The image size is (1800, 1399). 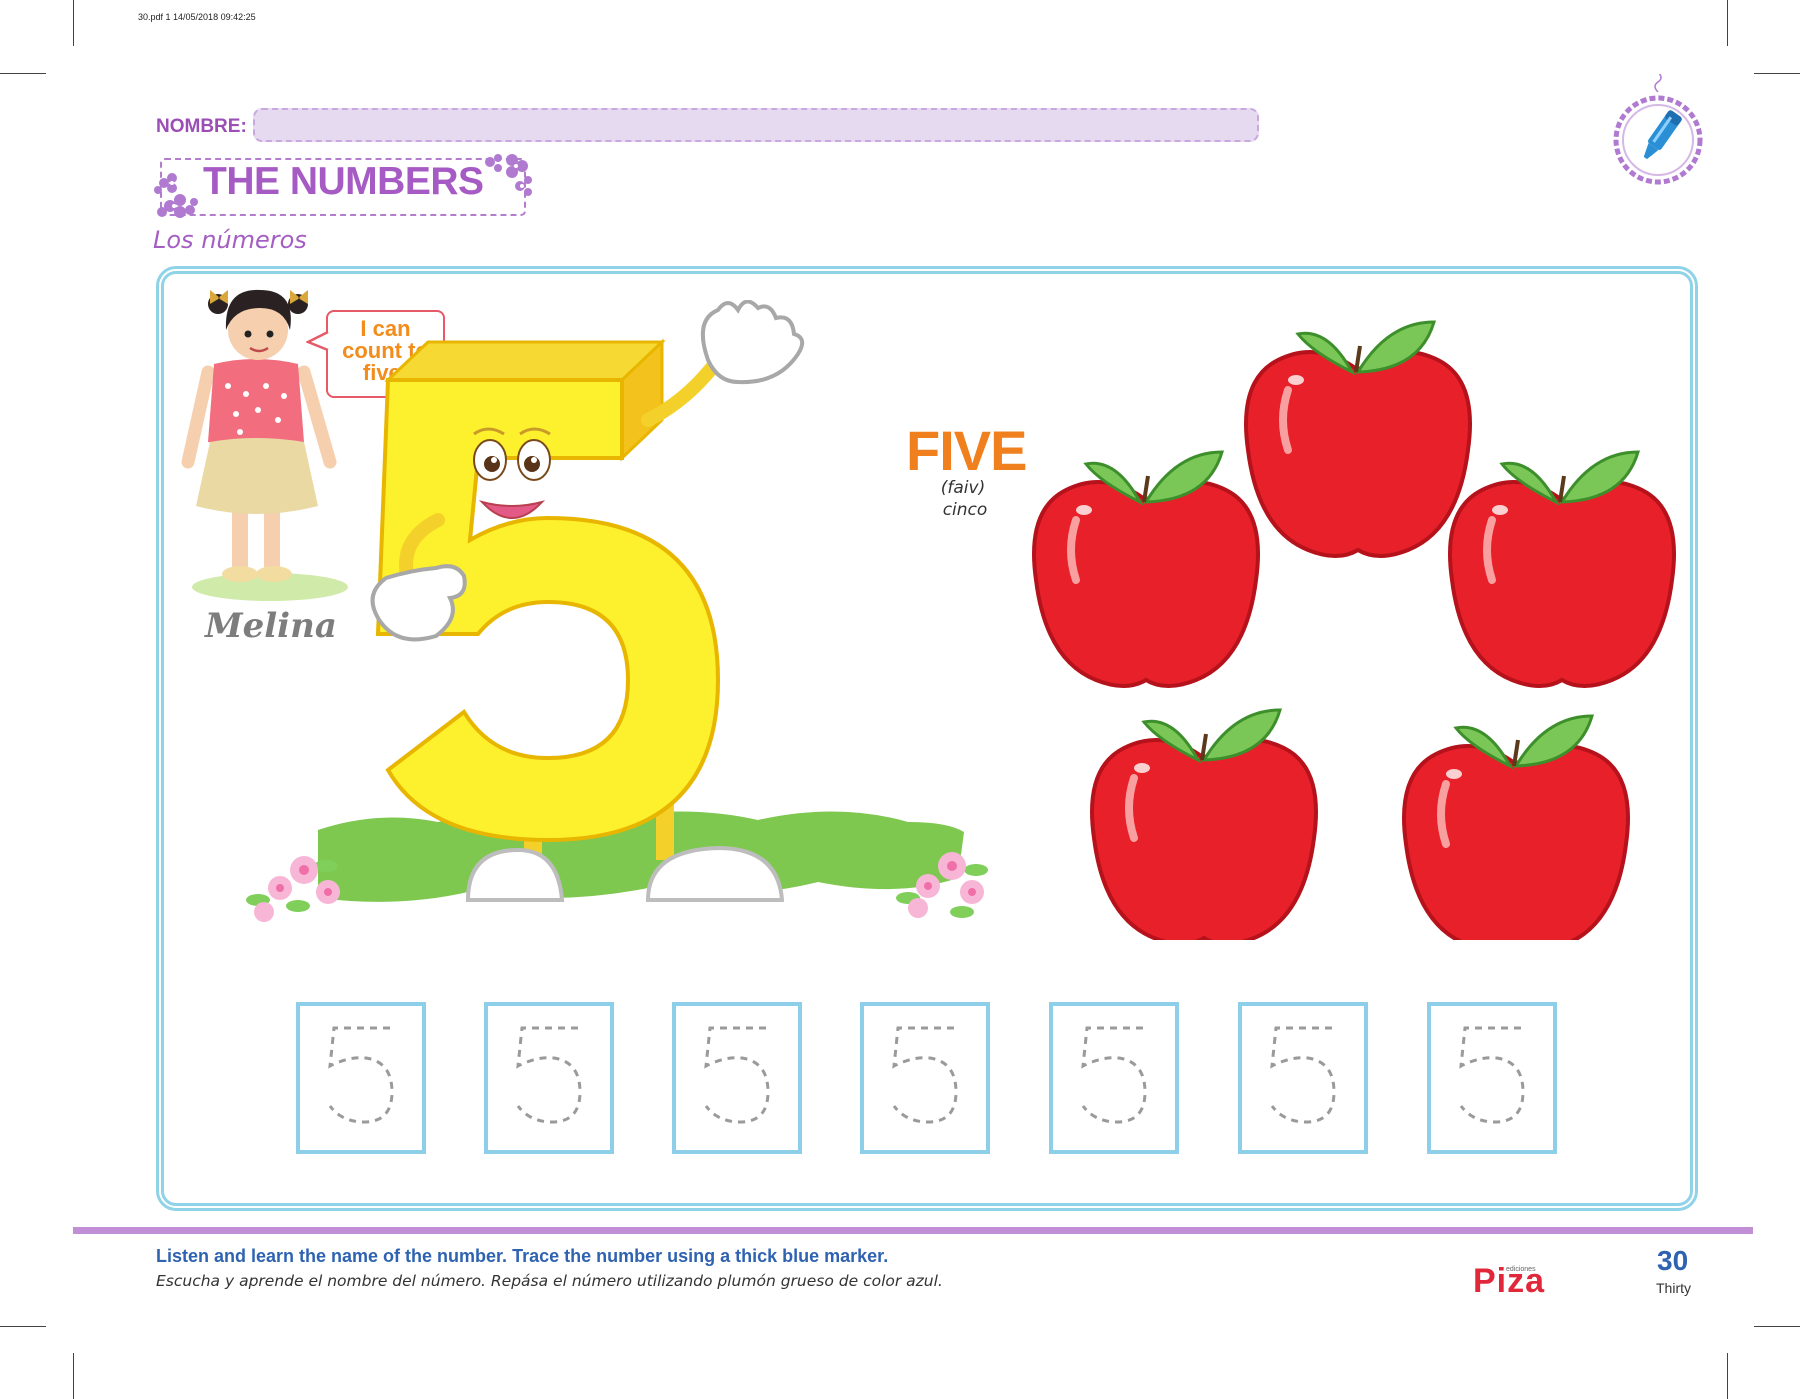 I want to click on pronunciation: (faiv), so click(x=963, y=488).